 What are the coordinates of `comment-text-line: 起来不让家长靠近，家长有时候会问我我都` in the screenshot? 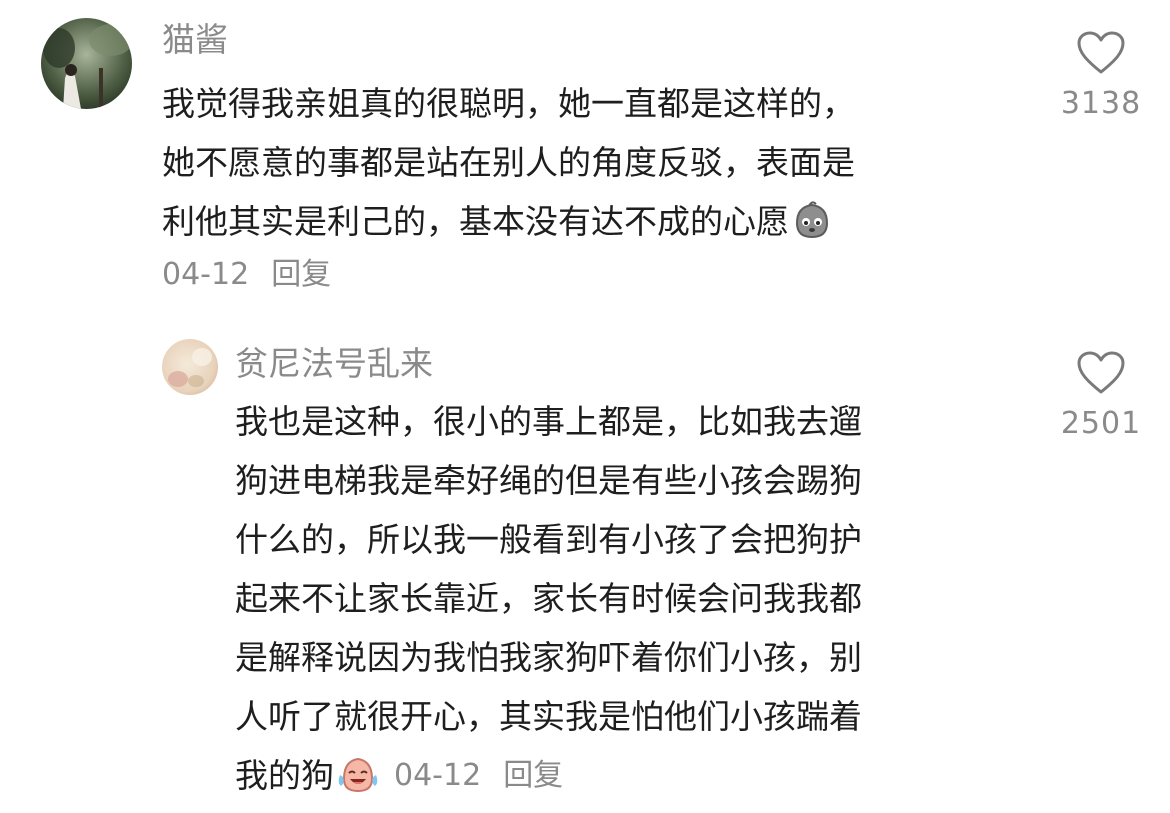 It's located at (548, 598).